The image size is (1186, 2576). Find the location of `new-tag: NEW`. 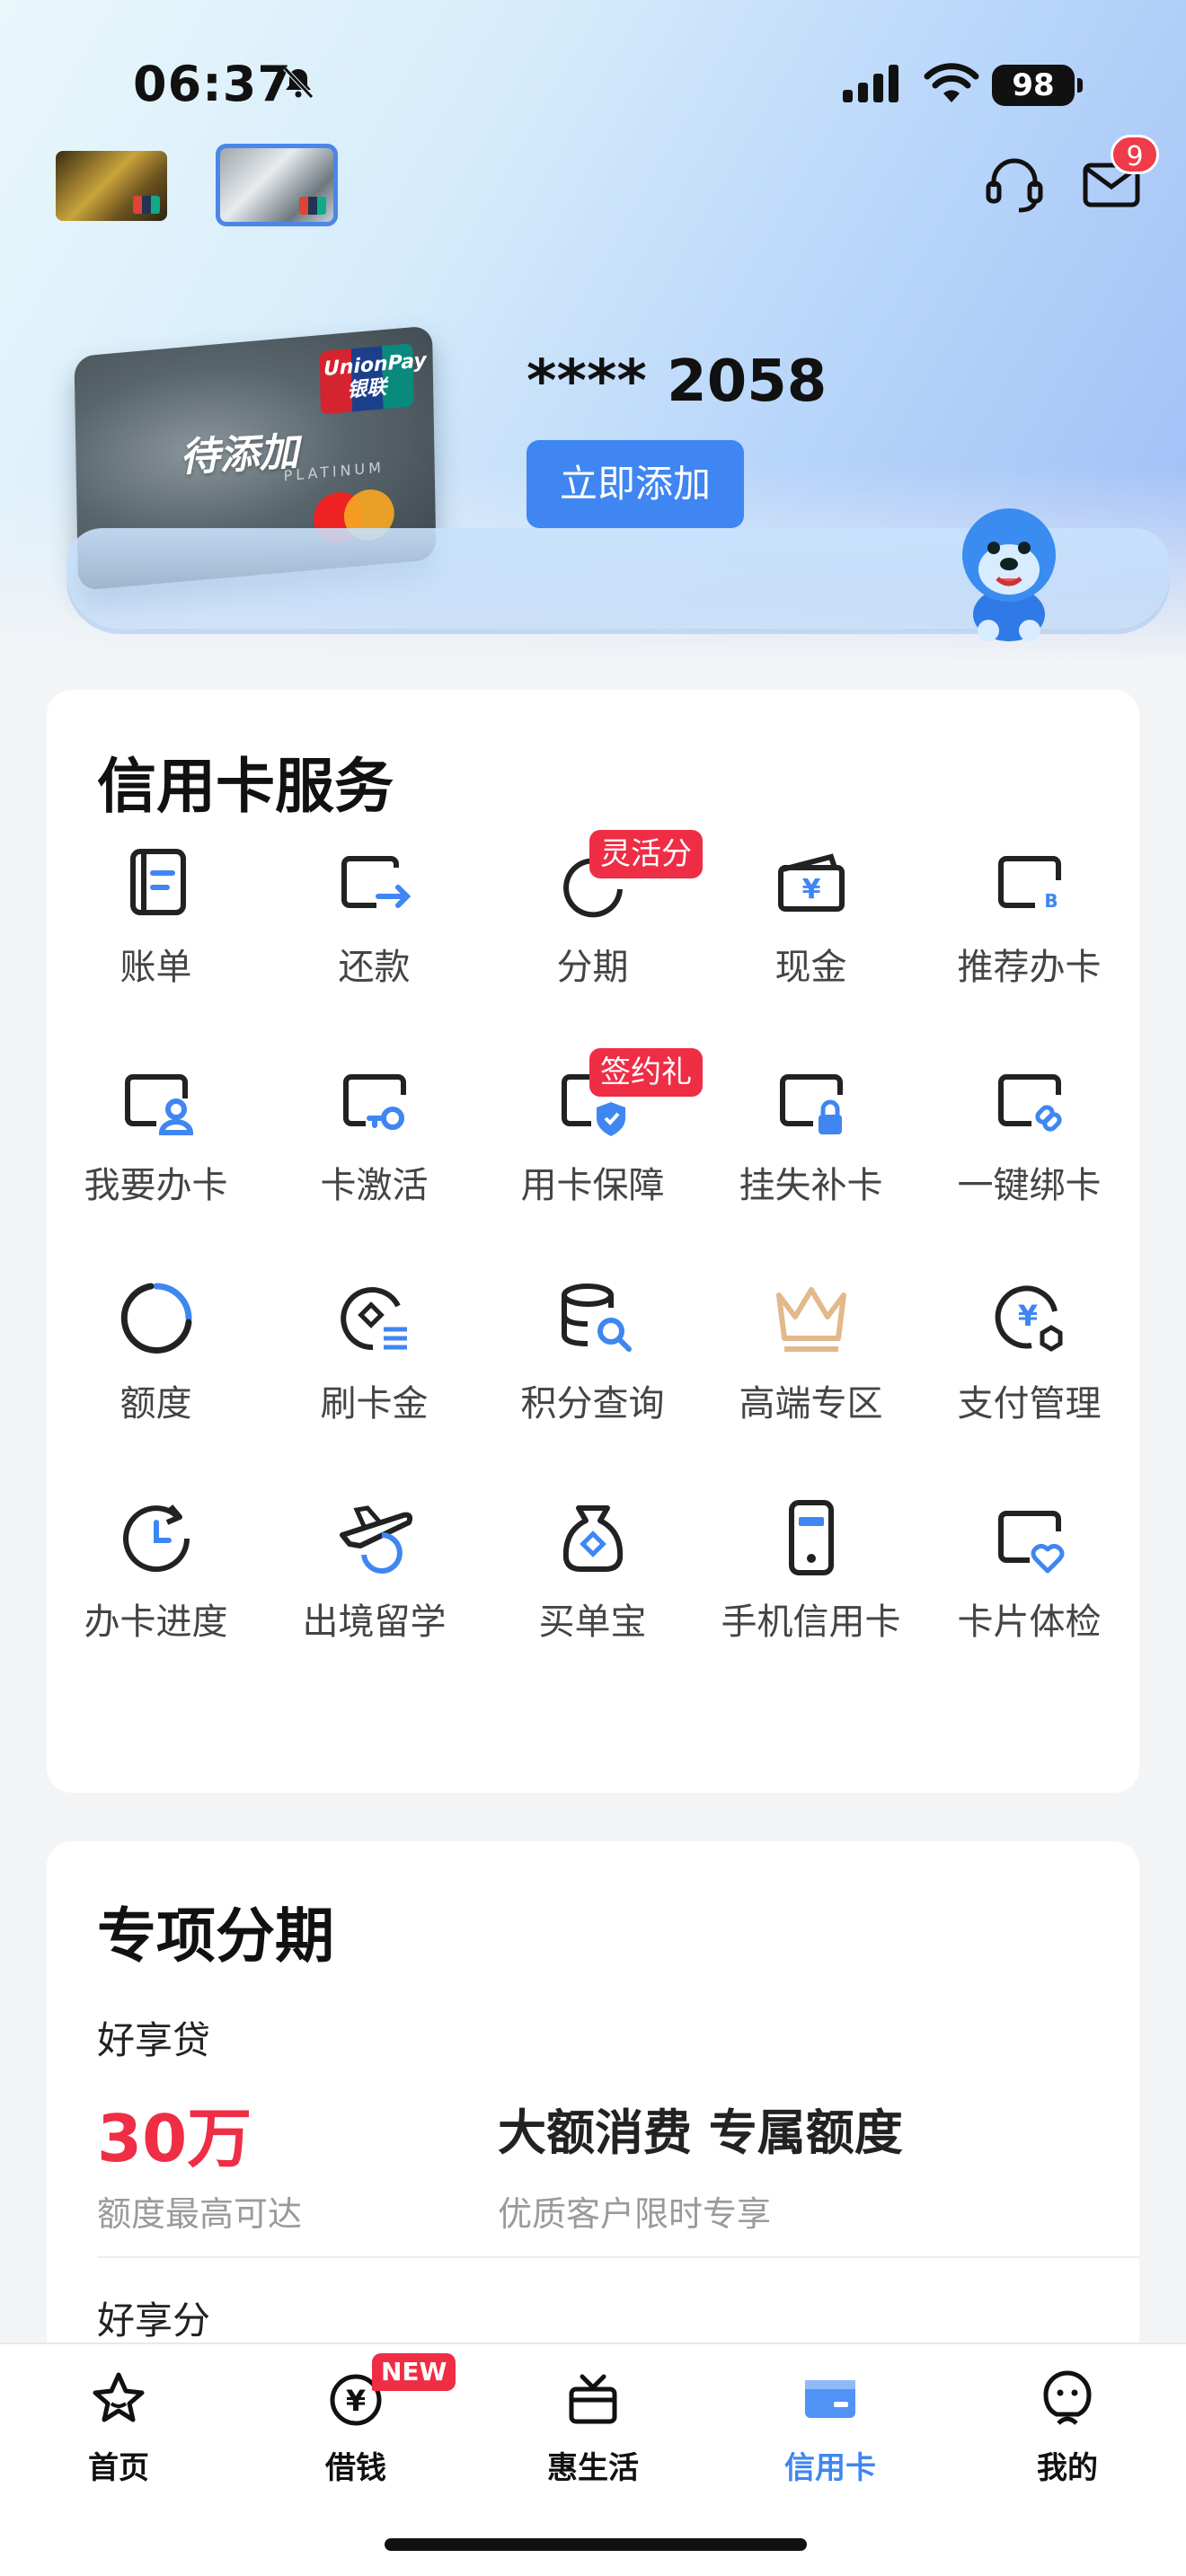

new-tag: NEW is located at coordinates (414, 2372).